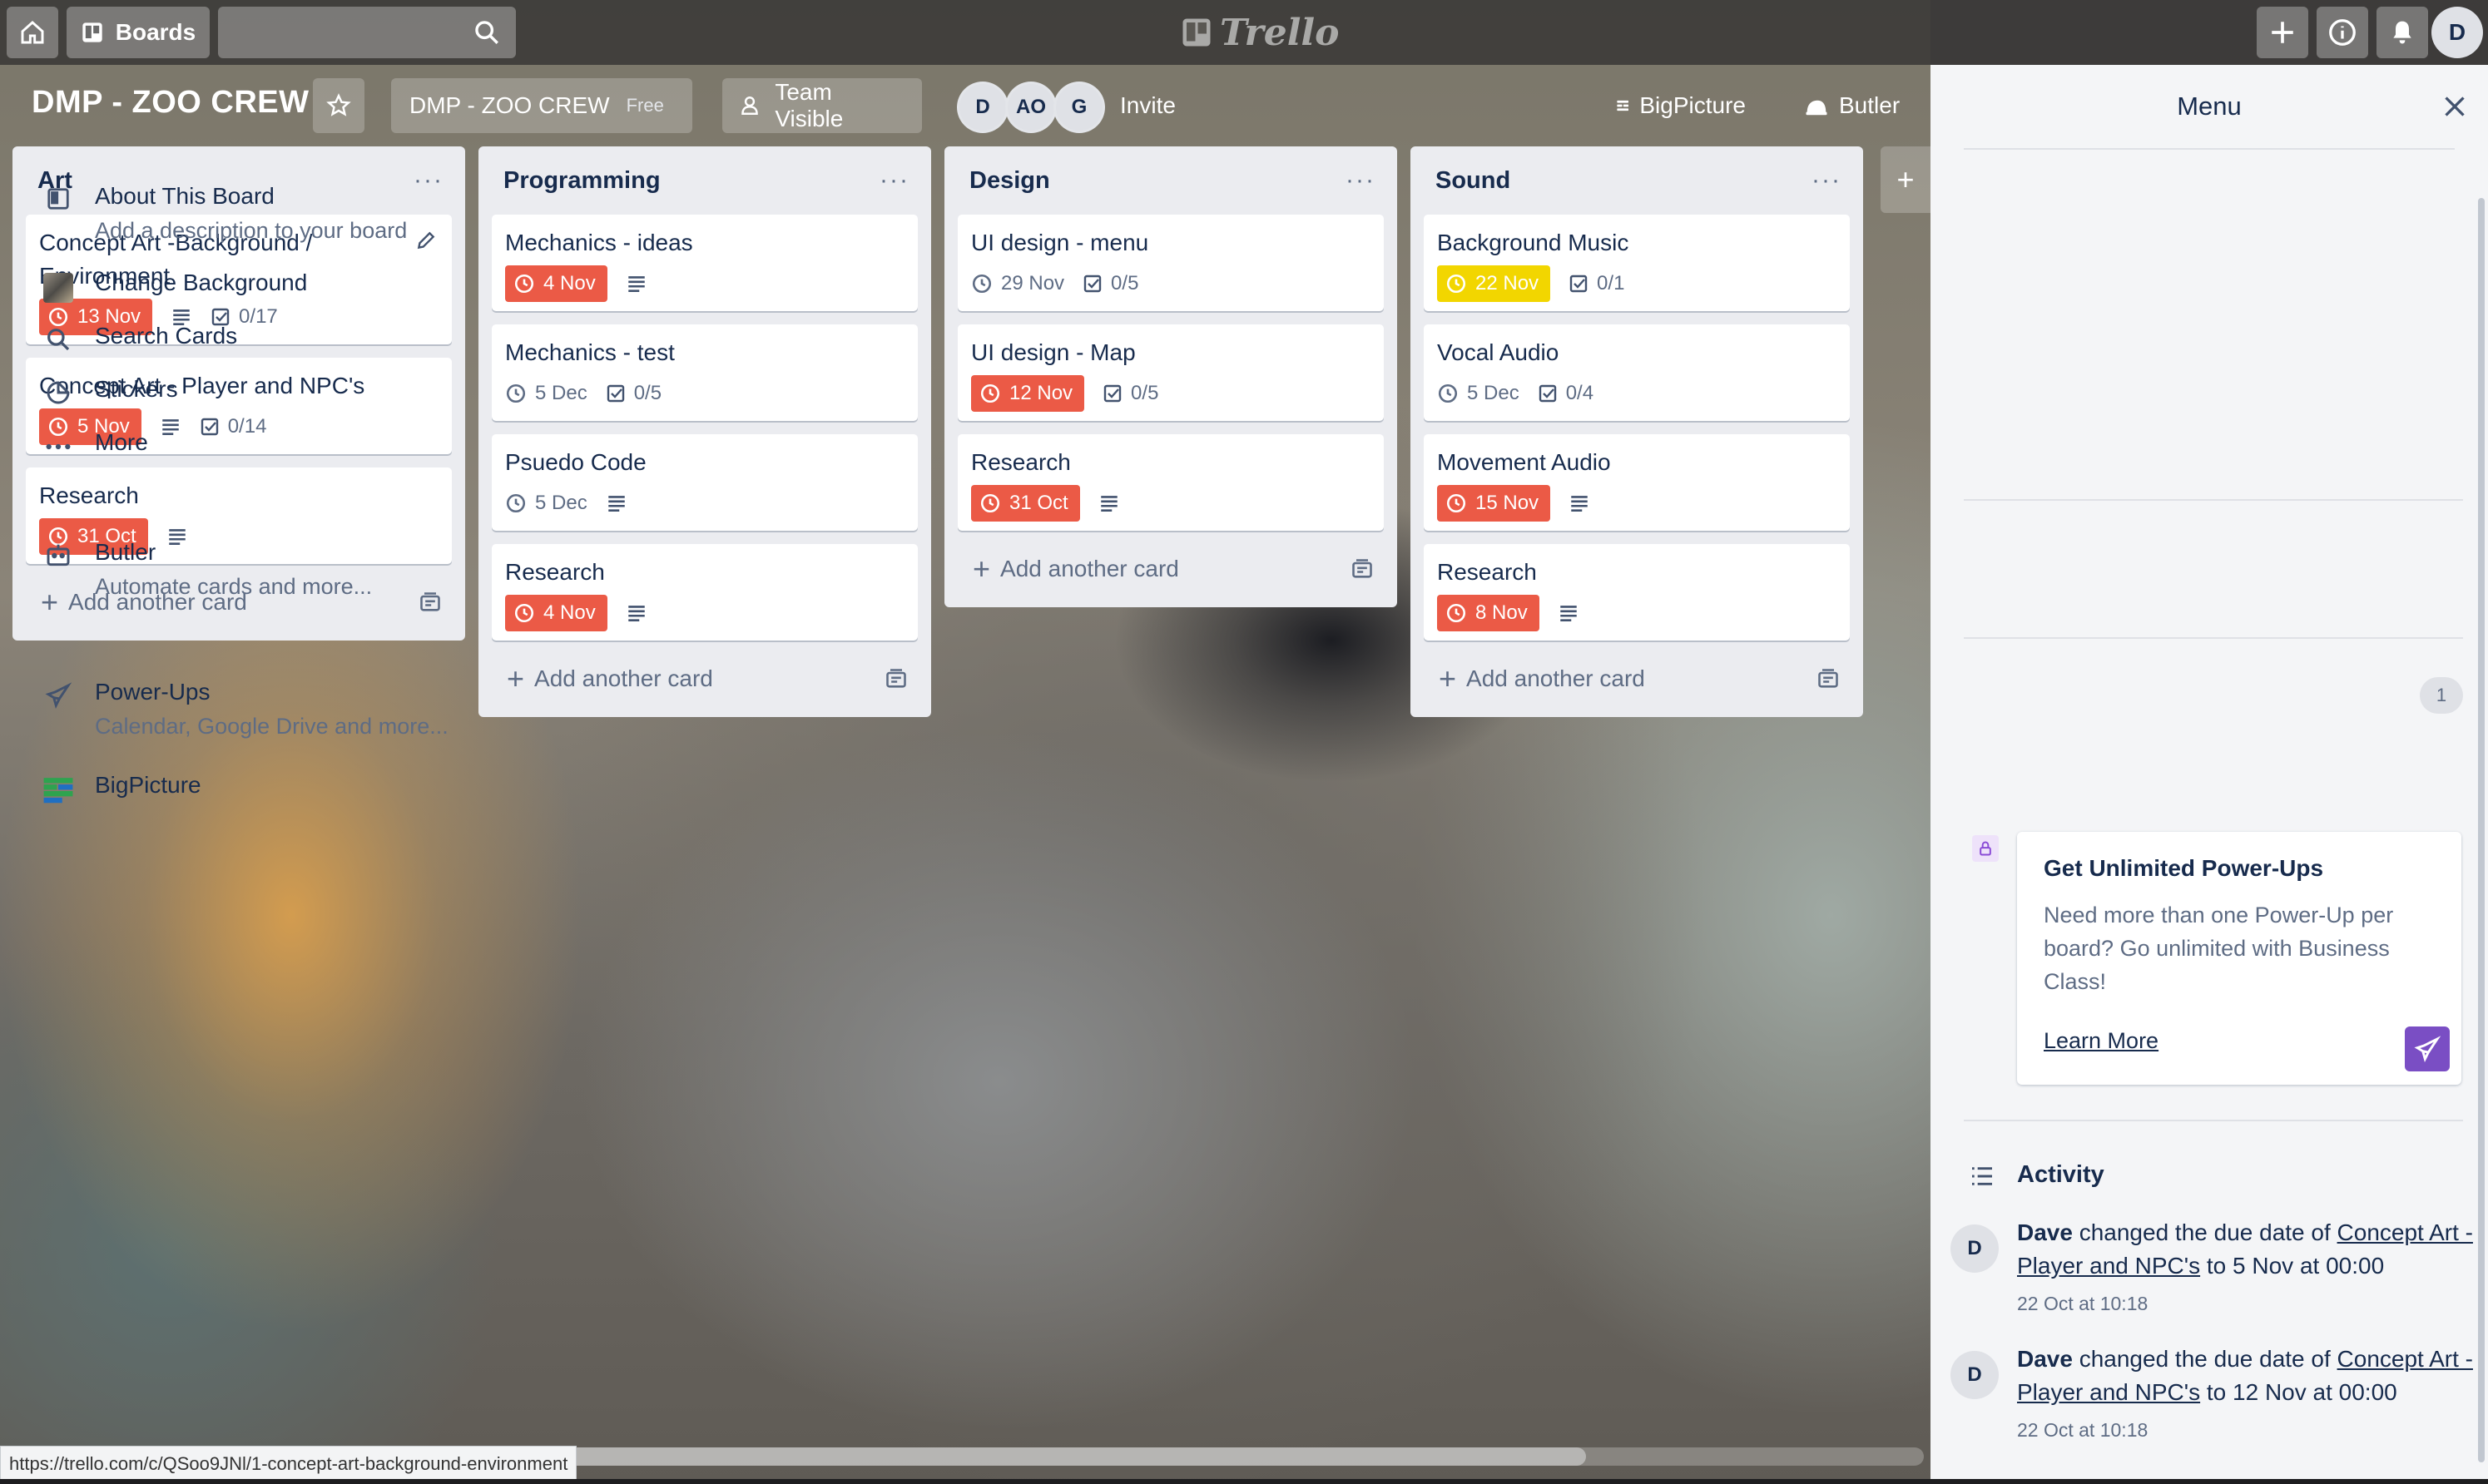 Image resolution: width=2488 pixels, height=1484 pixels. I want to click on boards-button: Boards, so click(138, 32).